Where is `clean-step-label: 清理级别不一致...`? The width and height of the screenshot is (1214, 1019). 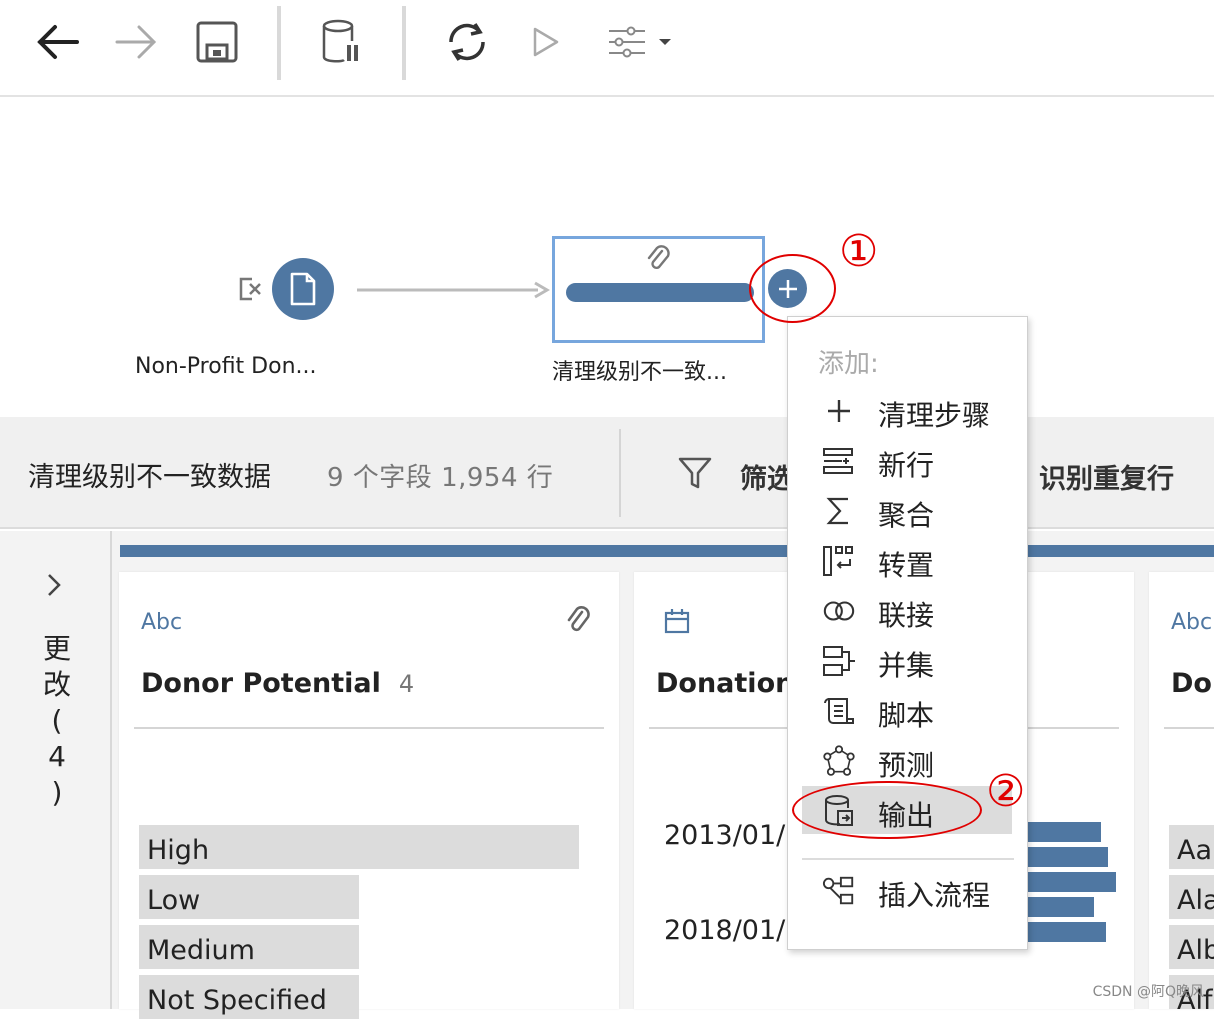 clean-step-label: 清理级别不一致... is located at coordinates (639, 370).